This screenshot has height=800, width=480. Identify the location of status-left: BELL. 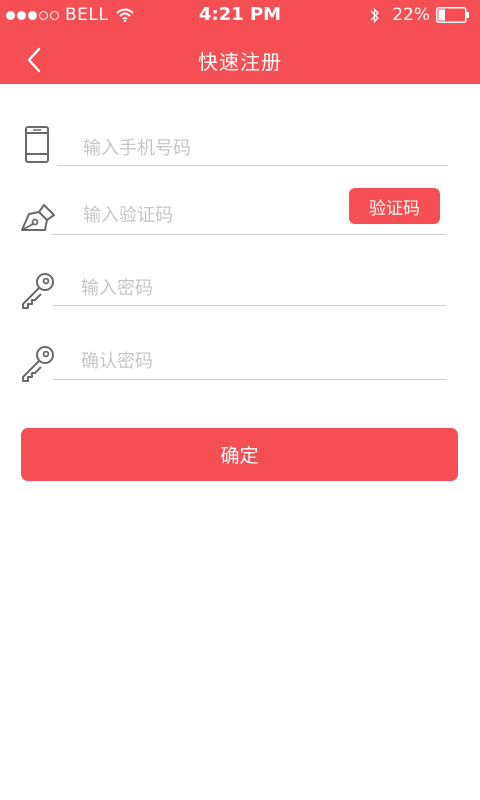
(70, 15).